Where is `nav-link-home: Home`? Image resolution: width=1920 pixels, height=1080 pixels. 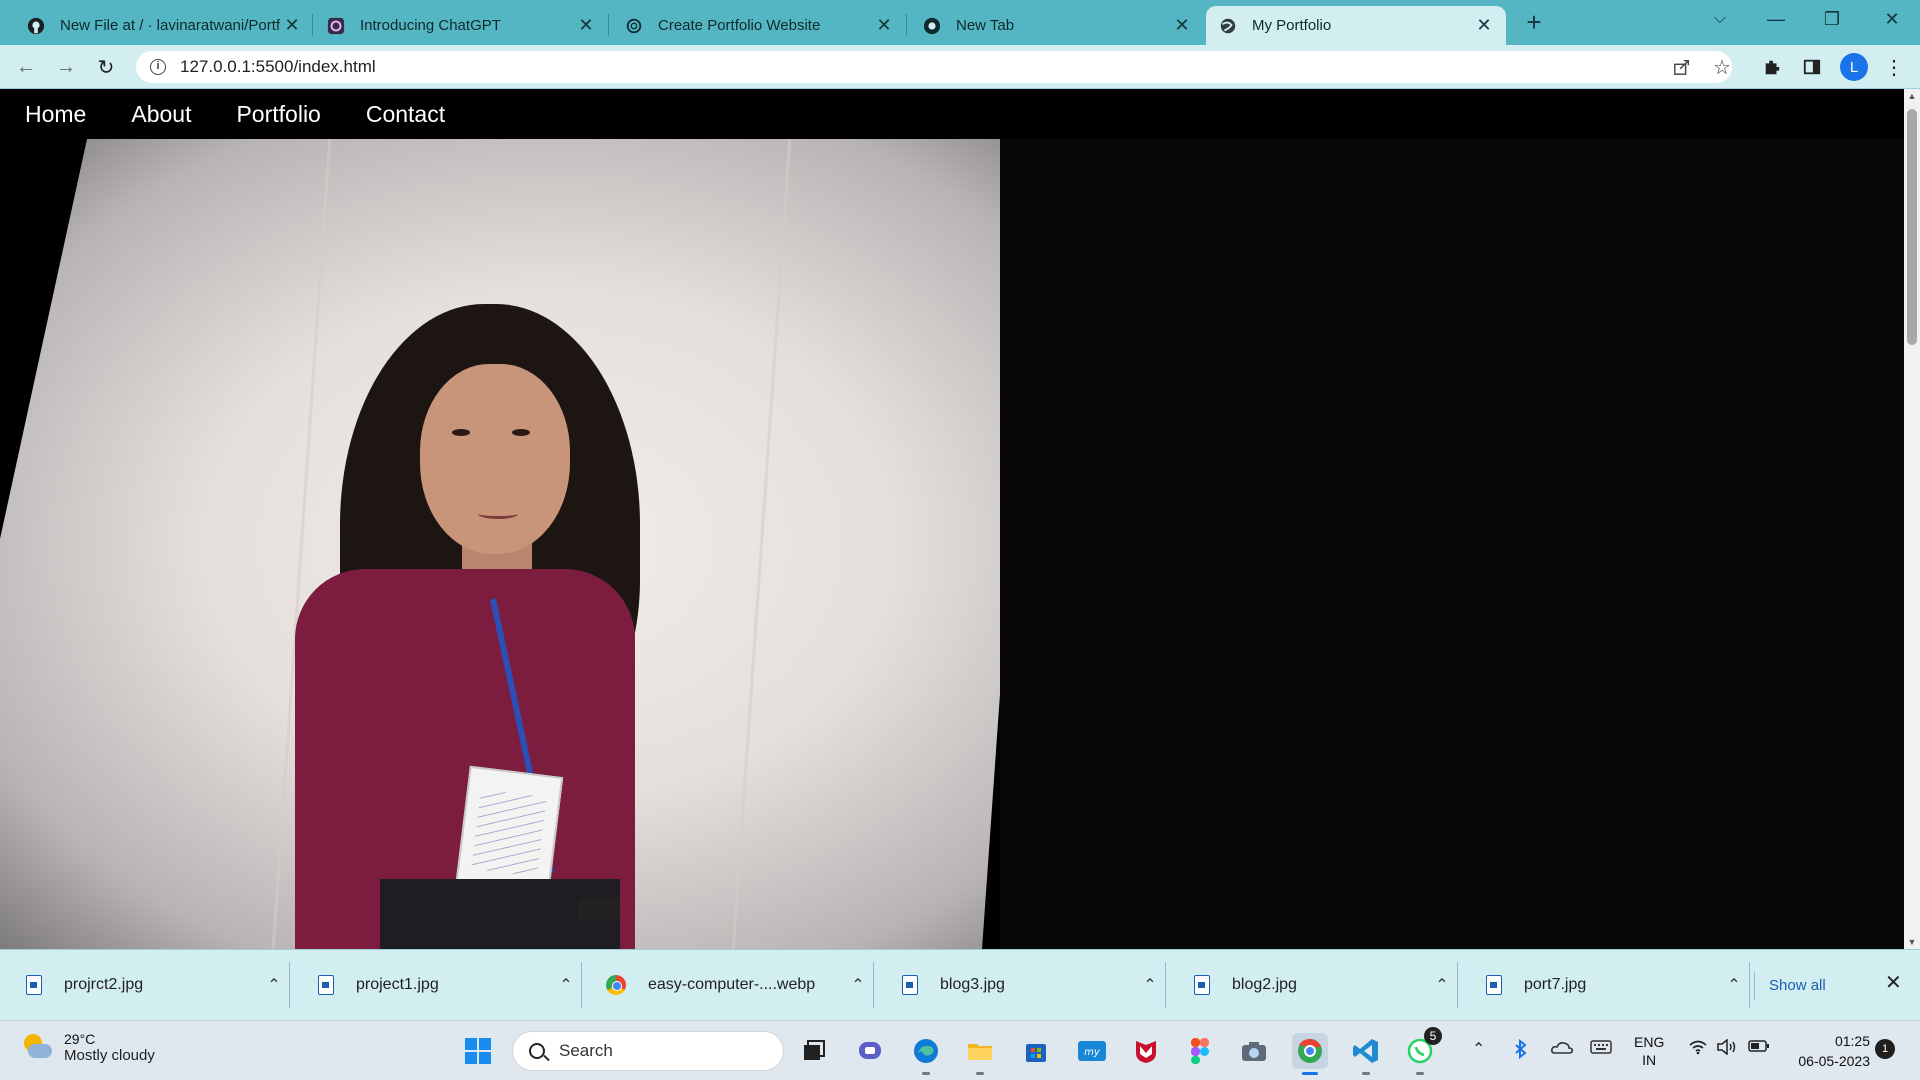 nav-link-home: Home is located at coordinates (55, 114).